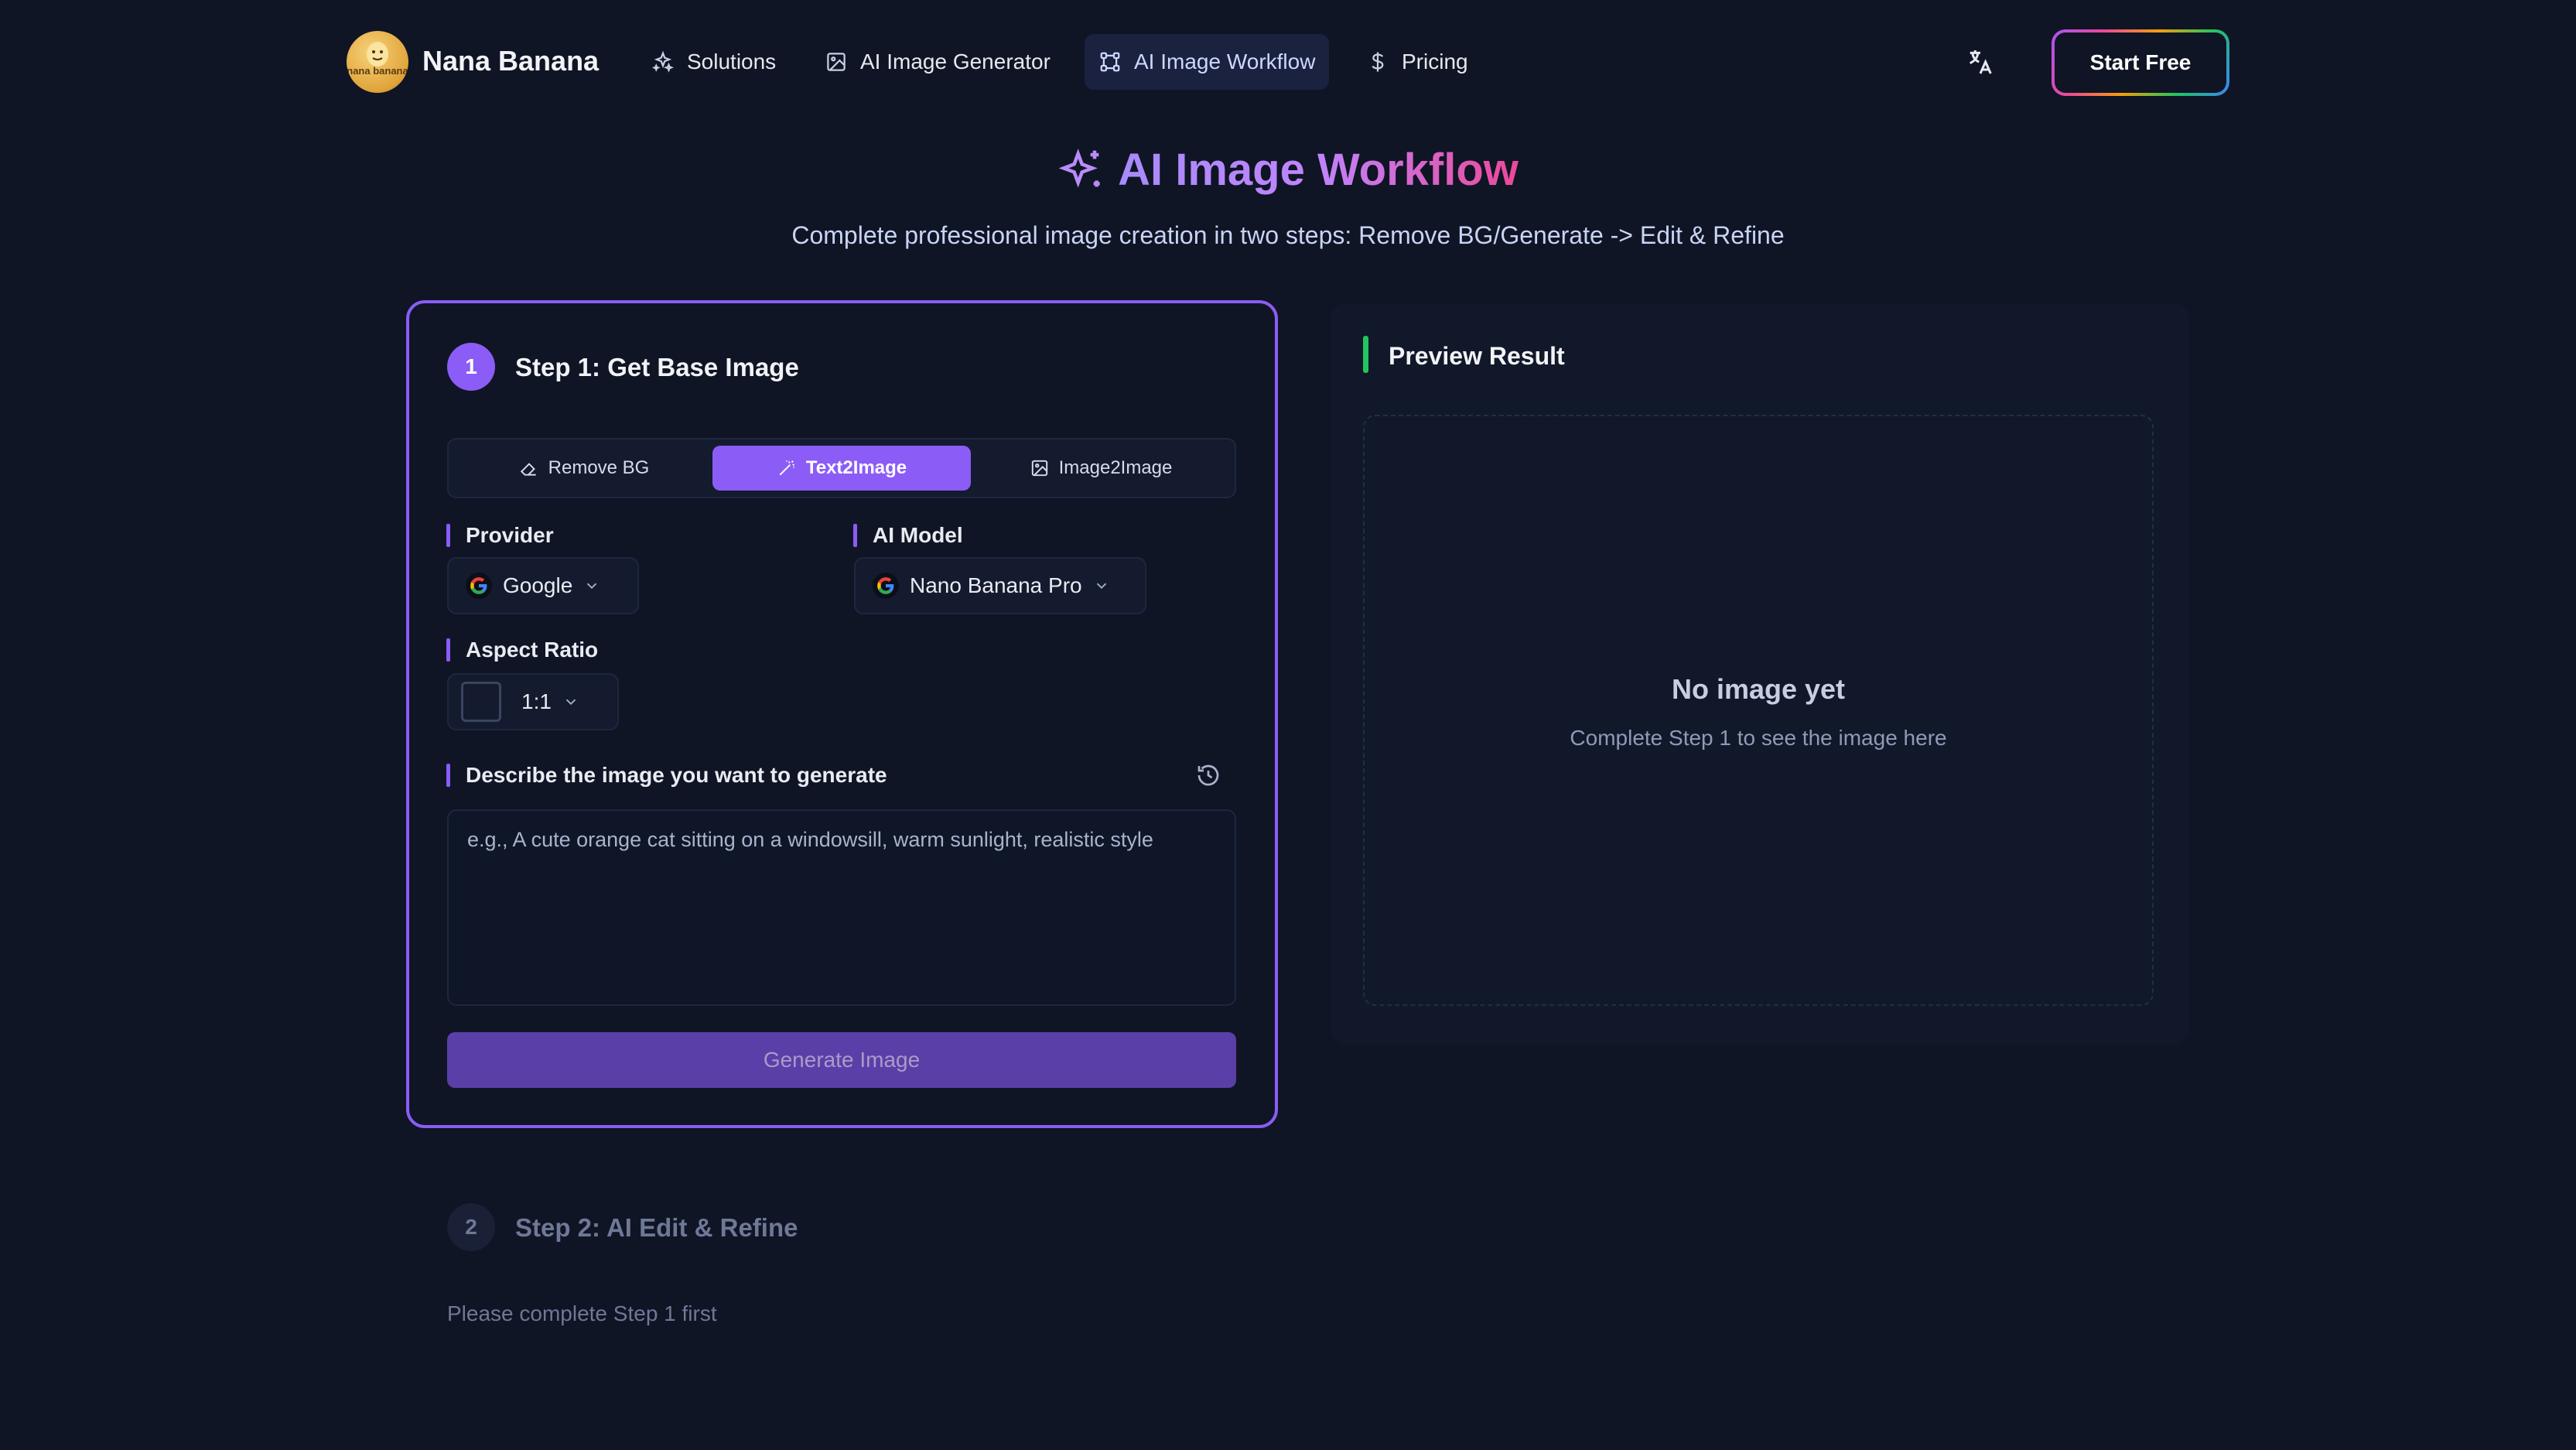  I want to click on step1-number-badge: 1, so click(471, 367).